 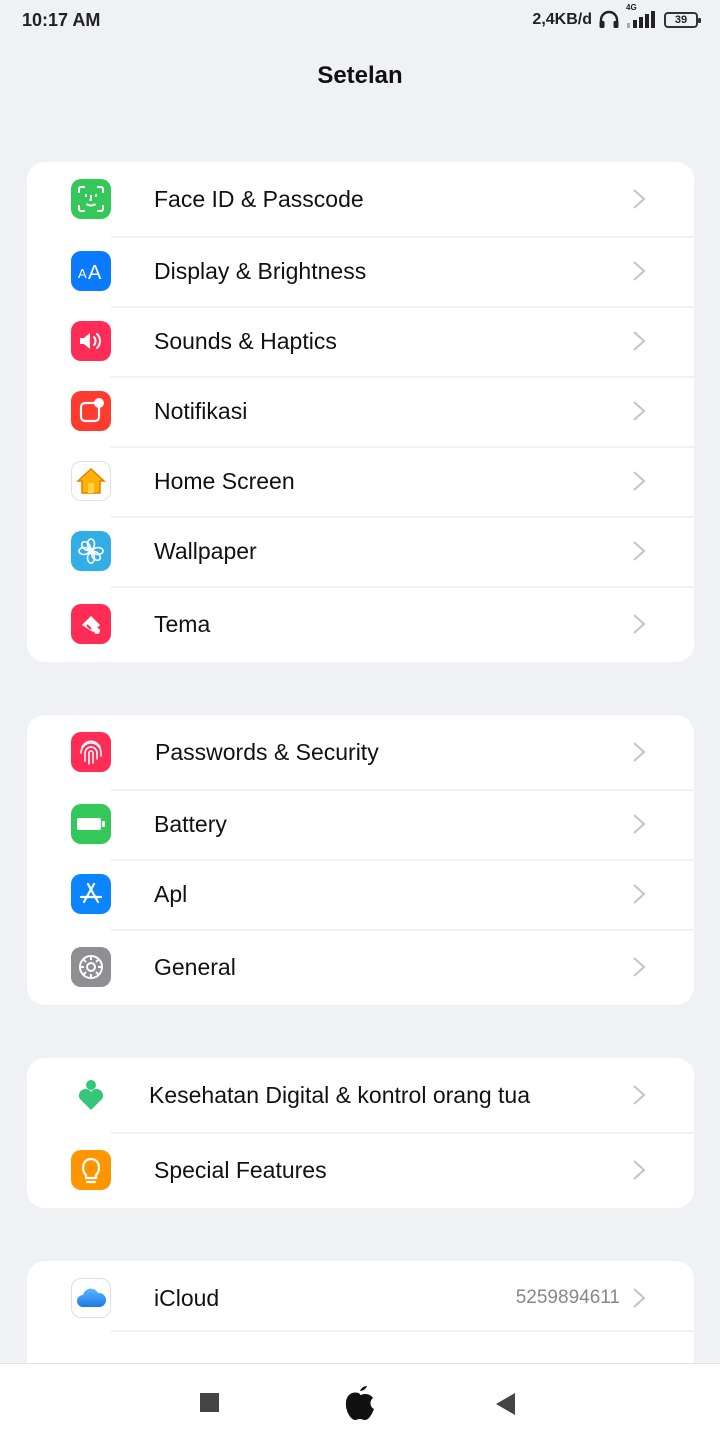 I want to click on status-bar: 10:17 AM 2,4KB/d 4G 39, so click(x=360, y=20).